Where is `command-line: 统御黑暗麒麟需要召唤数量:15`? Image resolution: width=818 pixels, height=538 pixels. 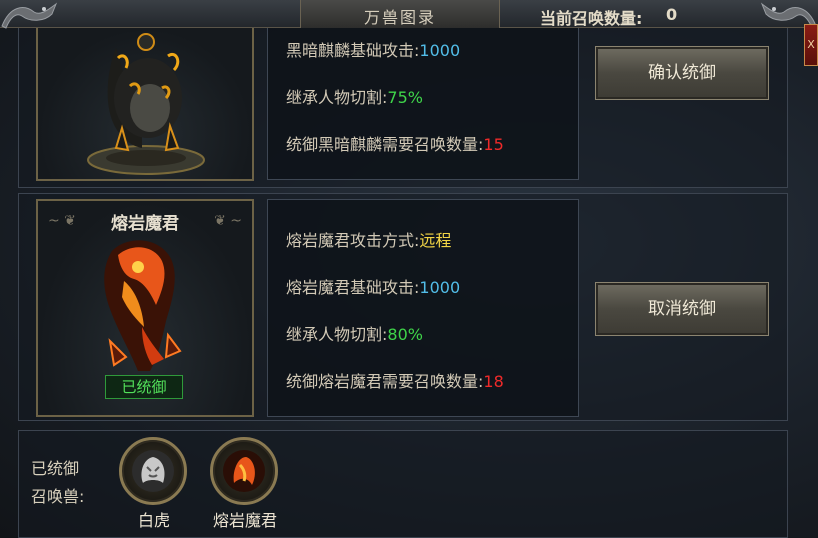
command-line: 统御黑暗麒麟需要召唤数量:15 is located at coordinates (395, 143).